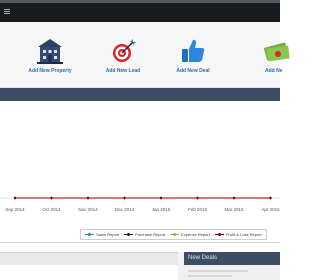 The image size is (320, 280). What do you see at coordinates (140, 1) in the screenshot?
I see `topbar-accent-strip` at bounding box center [140, 1].